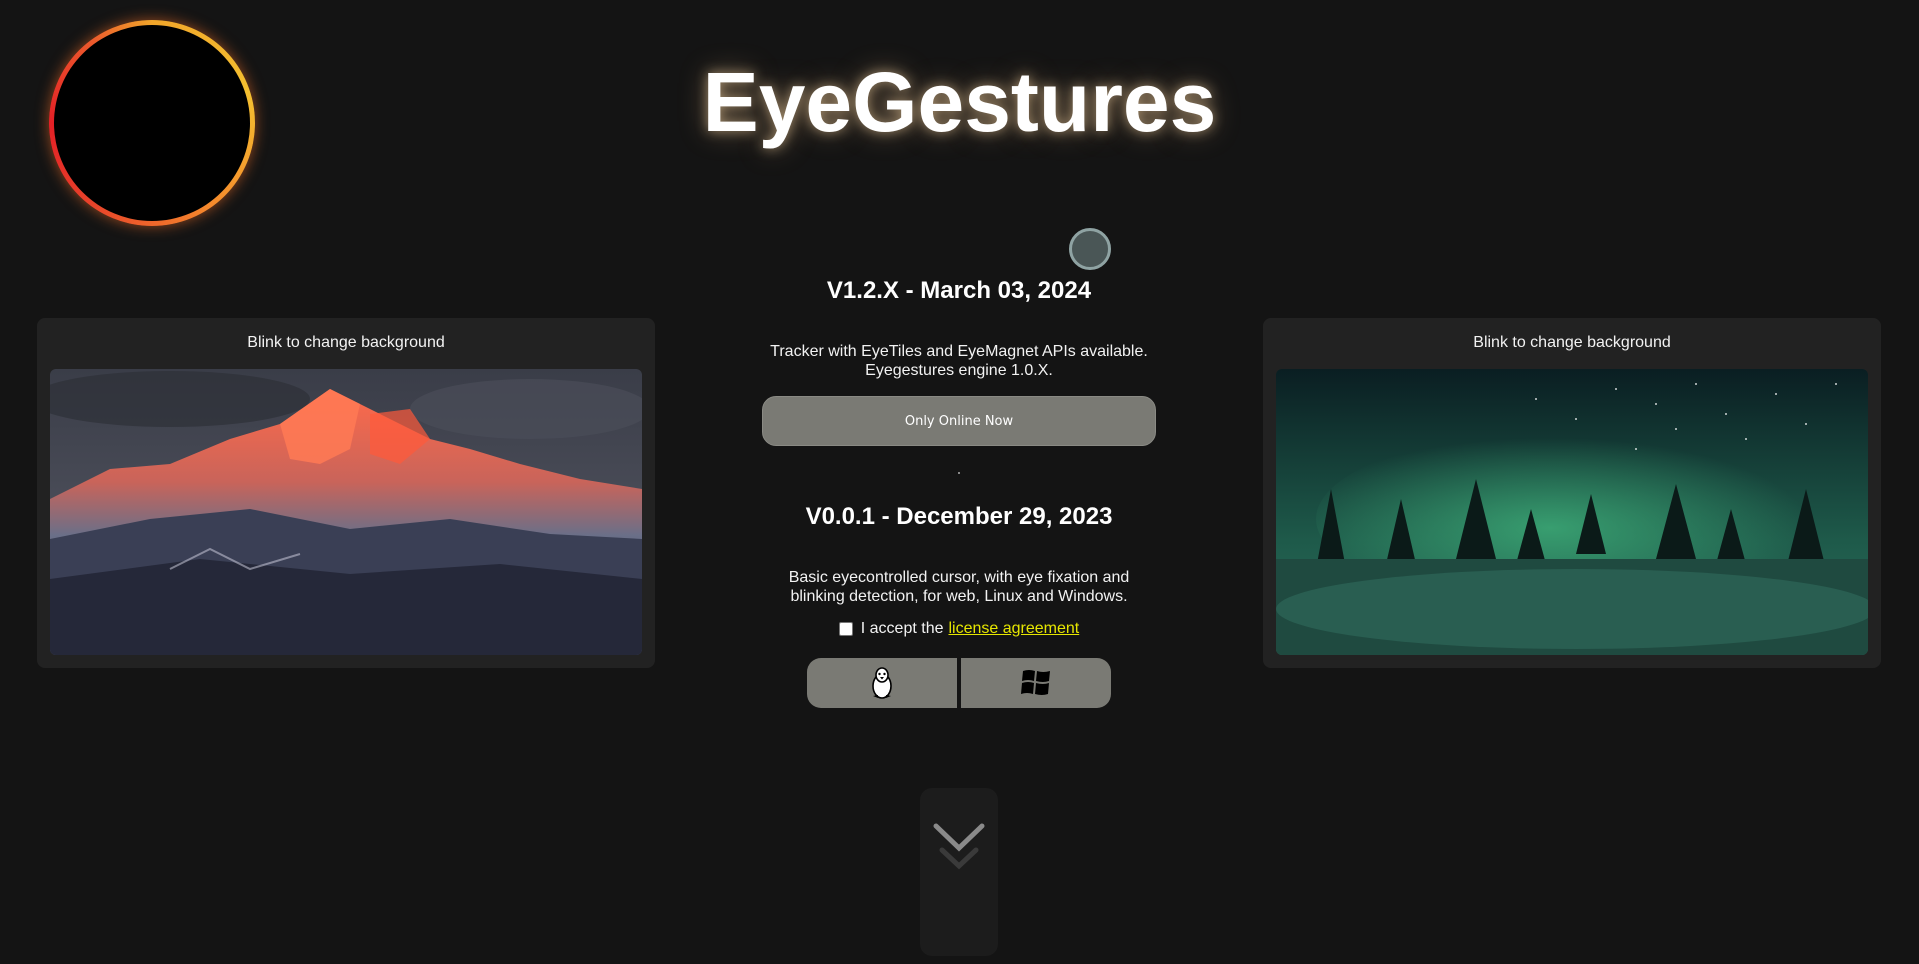 This screenshot has height=964, width=1919. What do you see at coordinates (959, 872) in the screenshot?
I see `scroll-down-hint` at bounding box center [959, 872].